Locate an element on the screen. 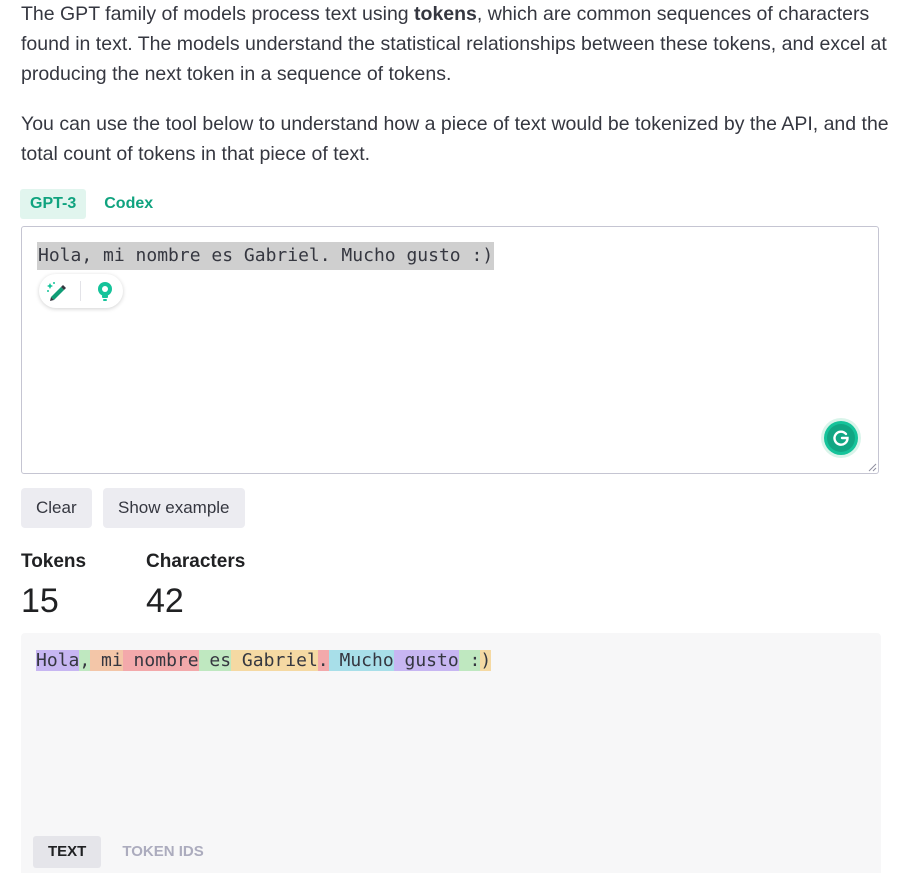 The image size is (922, 873). token-chip: : is located at coordinates (469, 660).